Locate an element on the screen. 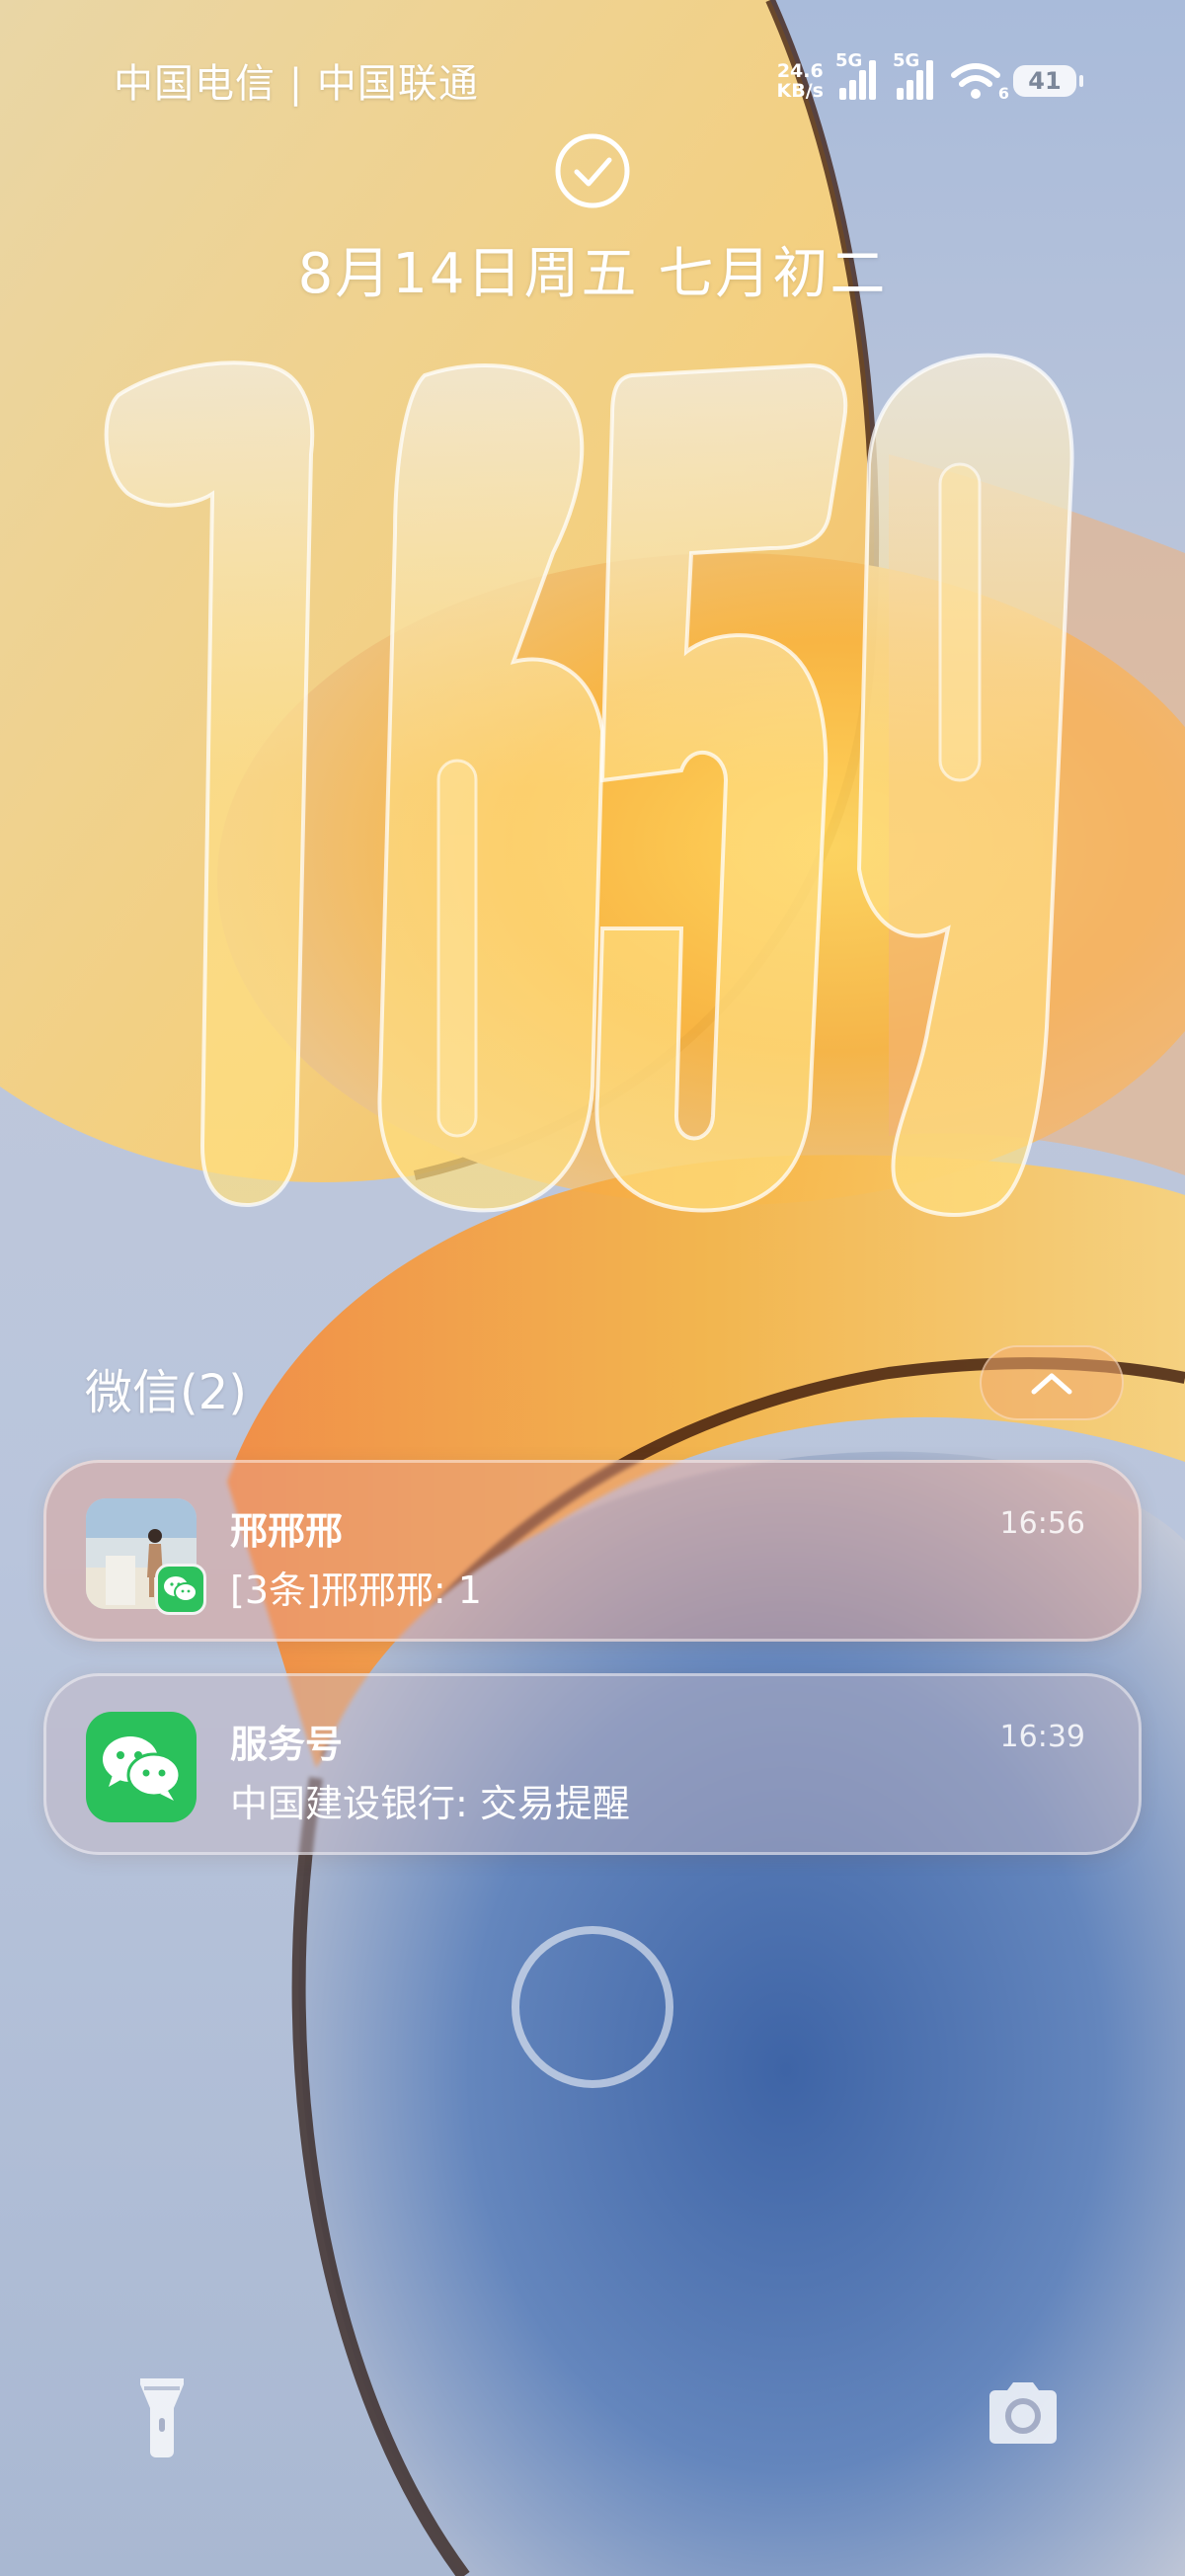  collapse-button is located at coordinates (1052, 1382).